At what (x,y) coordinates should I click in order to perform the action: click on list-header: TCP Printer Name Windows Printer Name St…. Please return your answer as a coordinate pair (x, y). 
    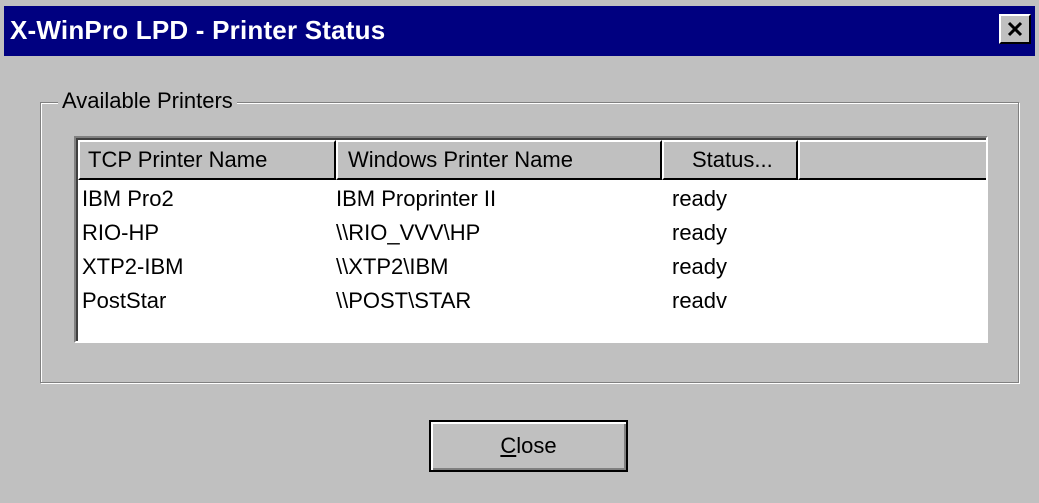
    Looking at the image, I should click on (532, 160).